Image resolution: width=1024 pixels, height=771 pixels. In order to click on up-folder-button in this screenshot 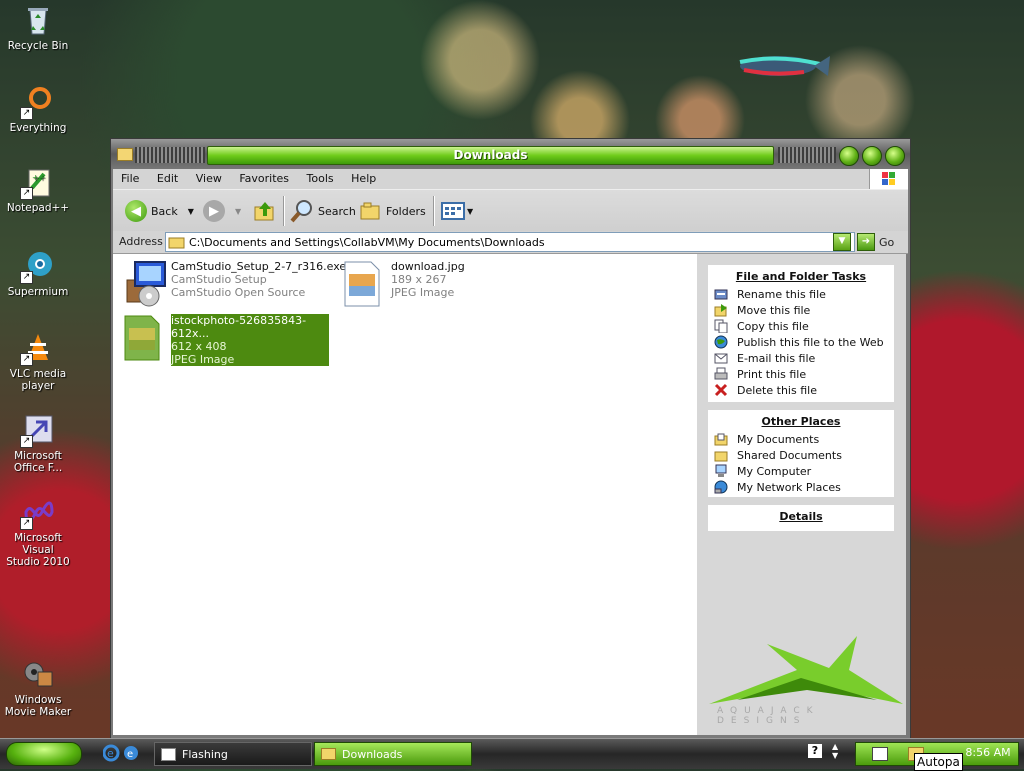, I will do `click(265, 211)`.